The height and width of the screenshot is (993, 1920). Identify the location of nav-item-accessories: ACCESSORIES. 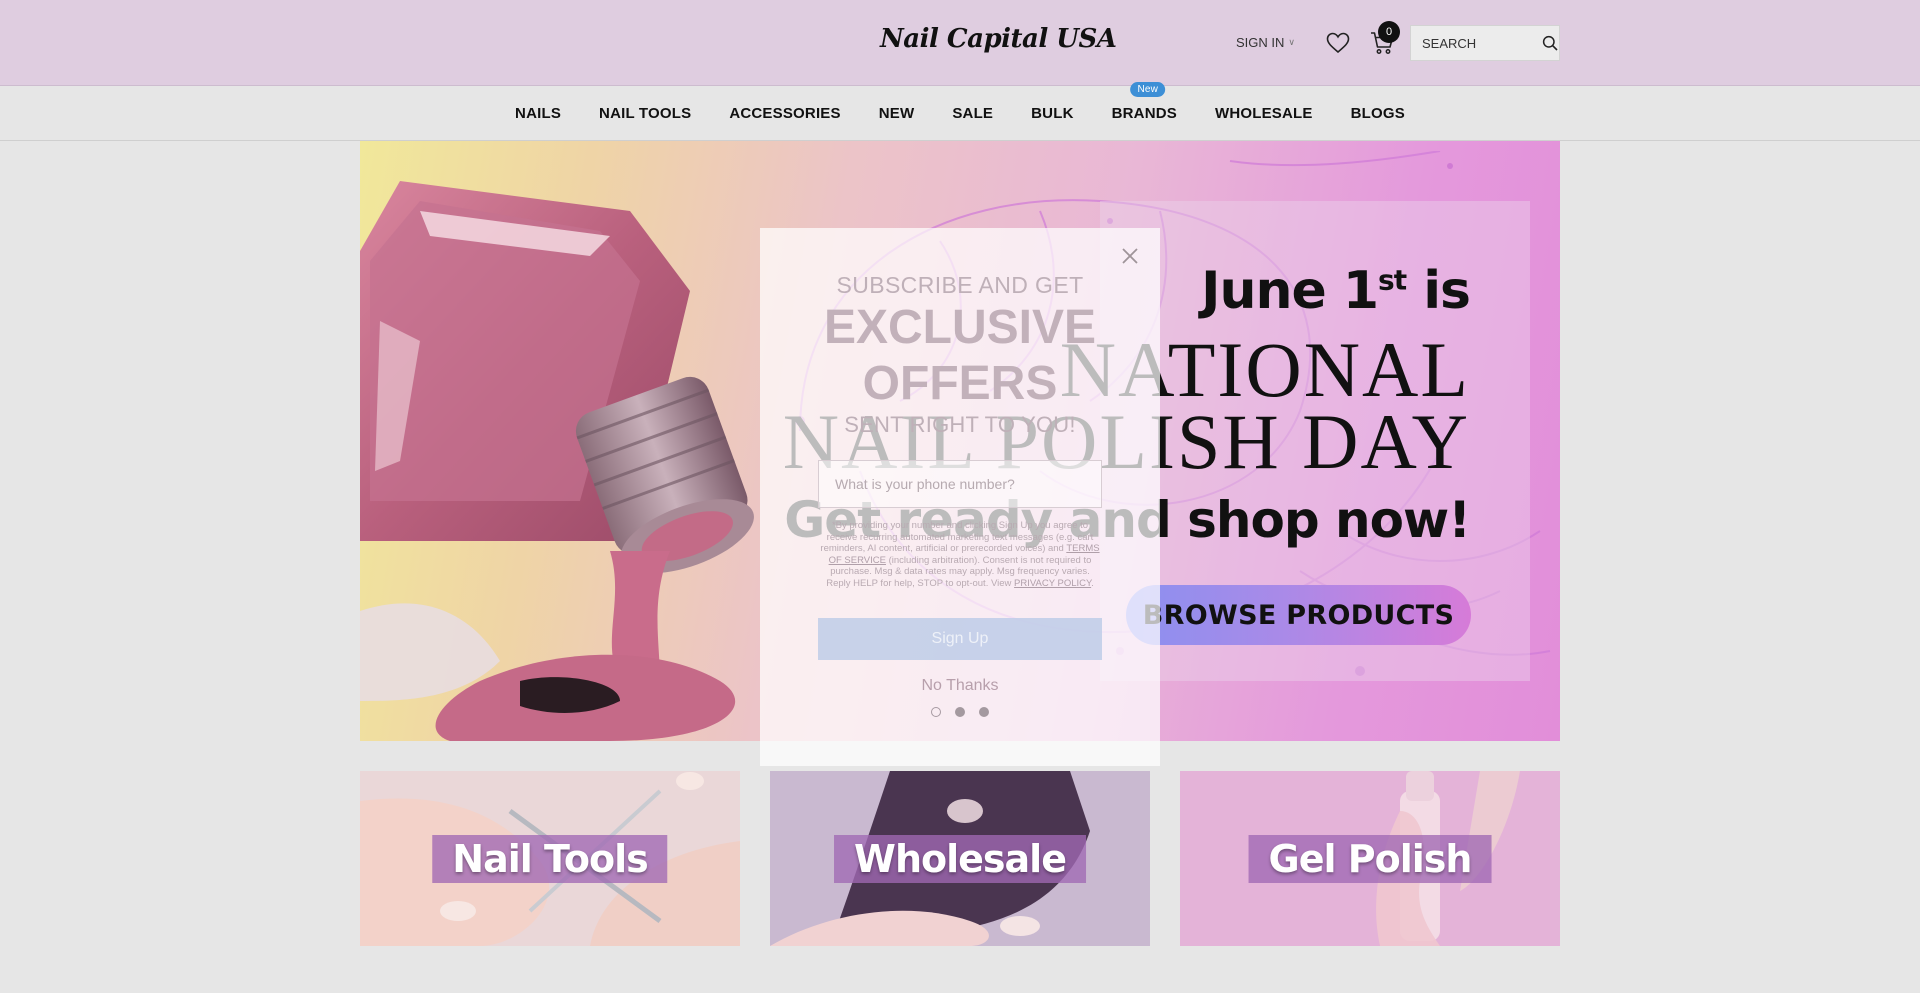
(784, 113).